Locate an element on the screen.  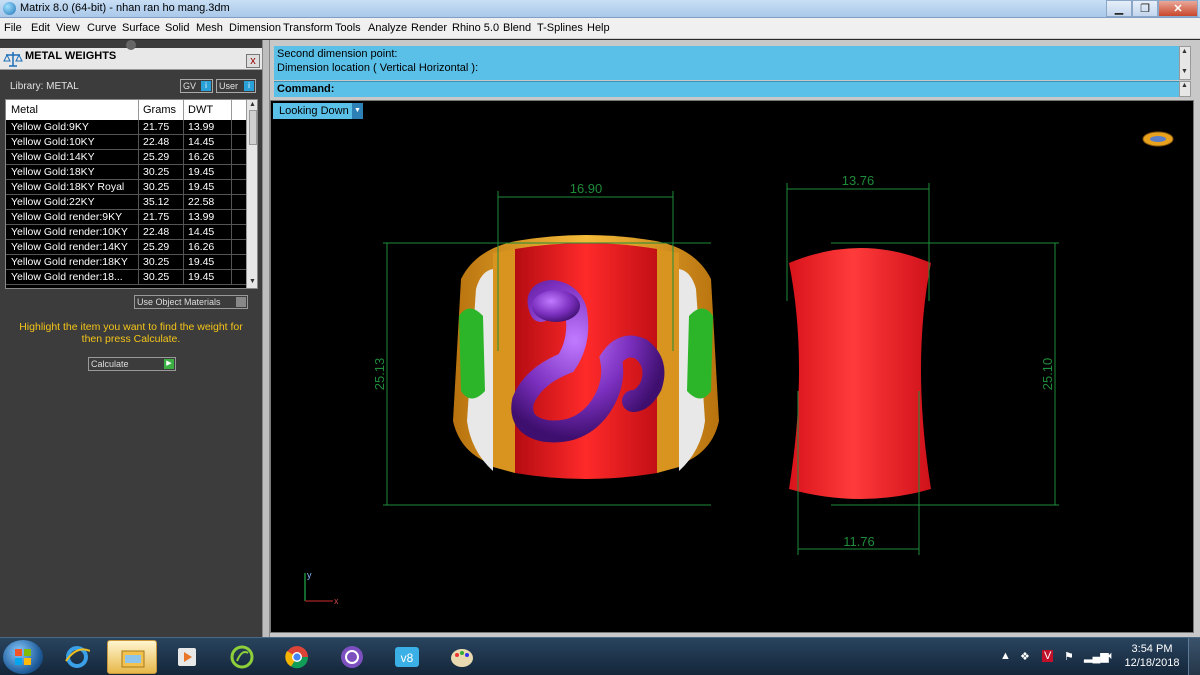
maximize-button: ❐ is located at coordinates (1145, 8).